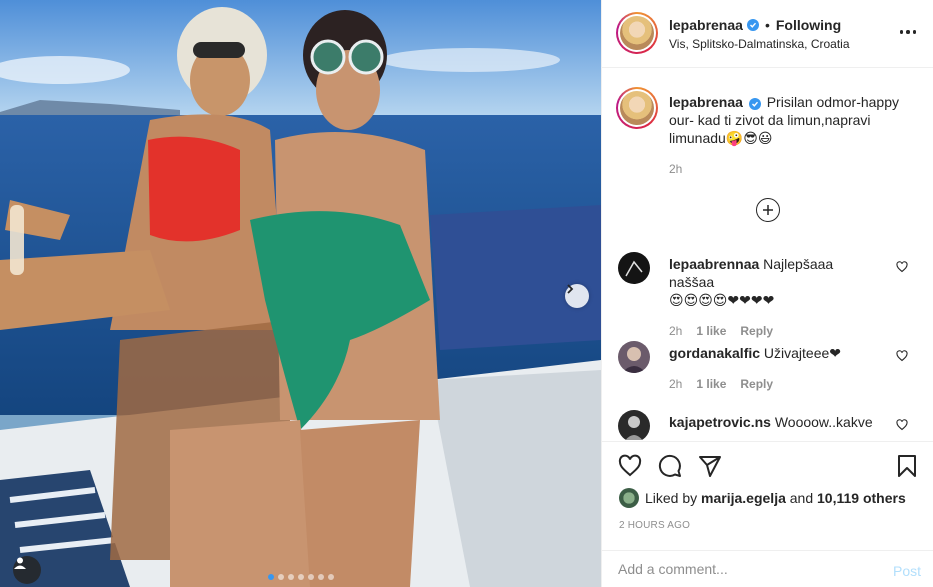  What do you see at coordinates (27, 570) in the screenshot?
I see `tagged-users-button` at bounding box center [27, 570].